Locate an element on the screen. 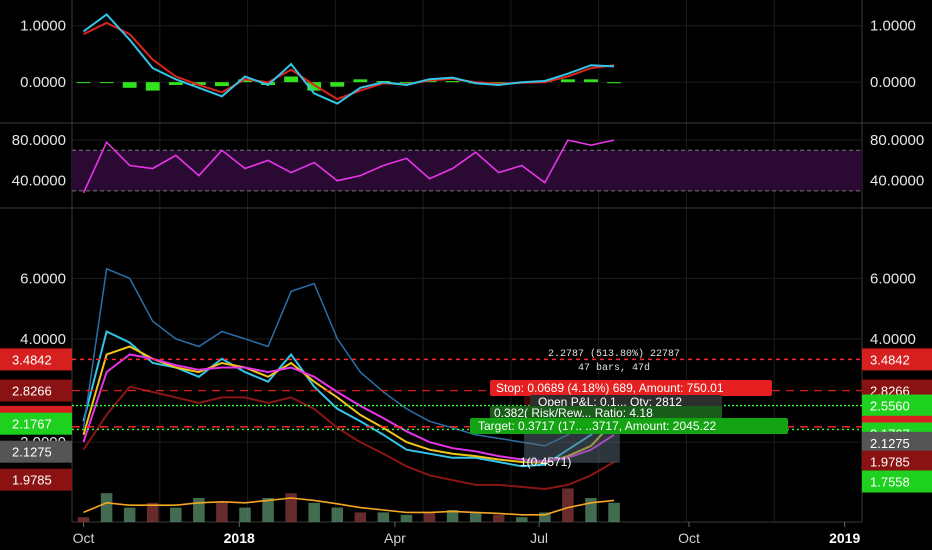  macd-tick-left: 0.0000 is located at coordinates (43, 82).